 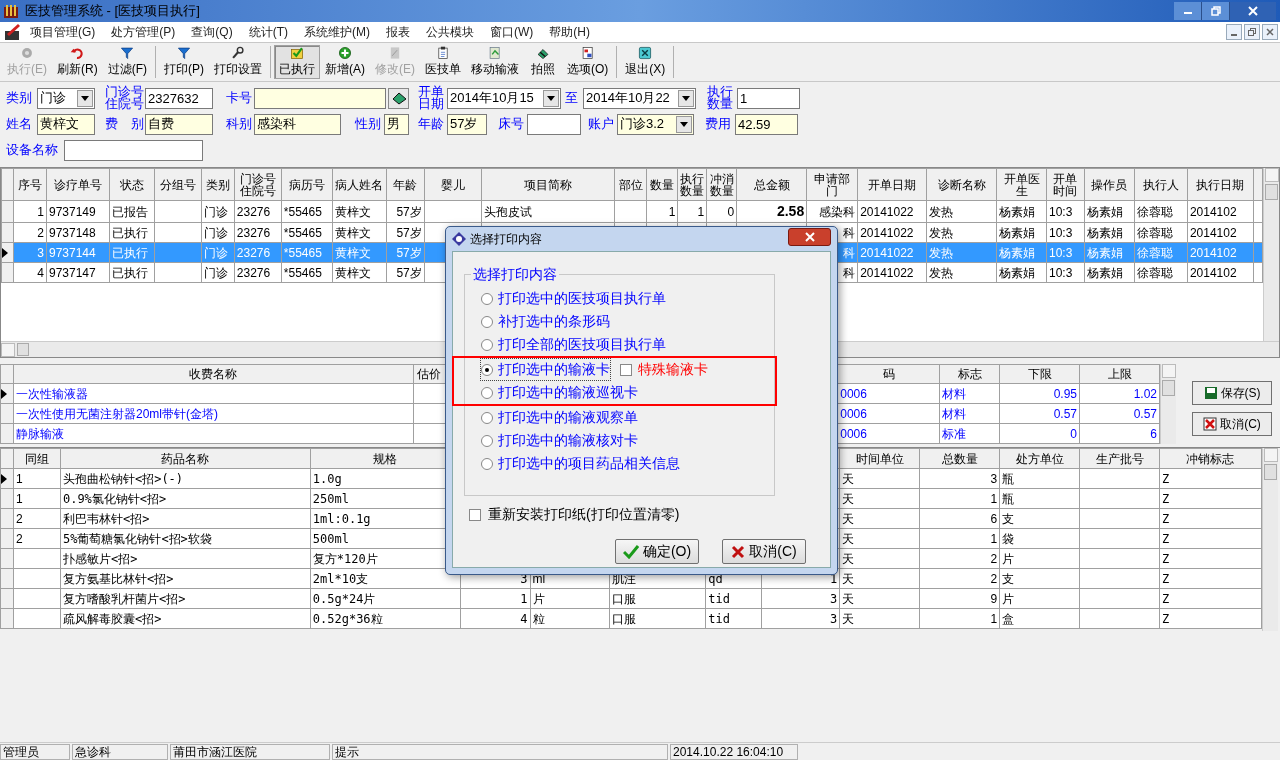 I want to click on table-cell: 9737147, so click(x=72, y=272).